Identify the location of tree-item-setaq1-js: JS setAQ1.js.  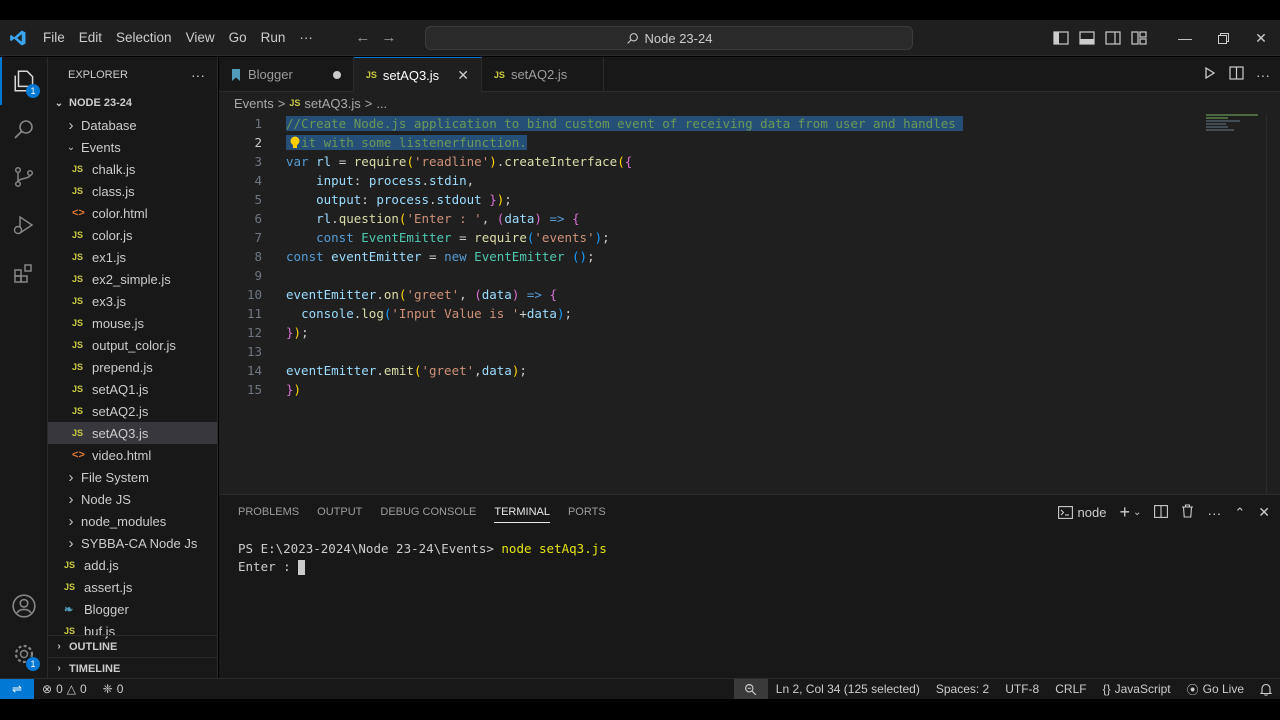
(132, 389).